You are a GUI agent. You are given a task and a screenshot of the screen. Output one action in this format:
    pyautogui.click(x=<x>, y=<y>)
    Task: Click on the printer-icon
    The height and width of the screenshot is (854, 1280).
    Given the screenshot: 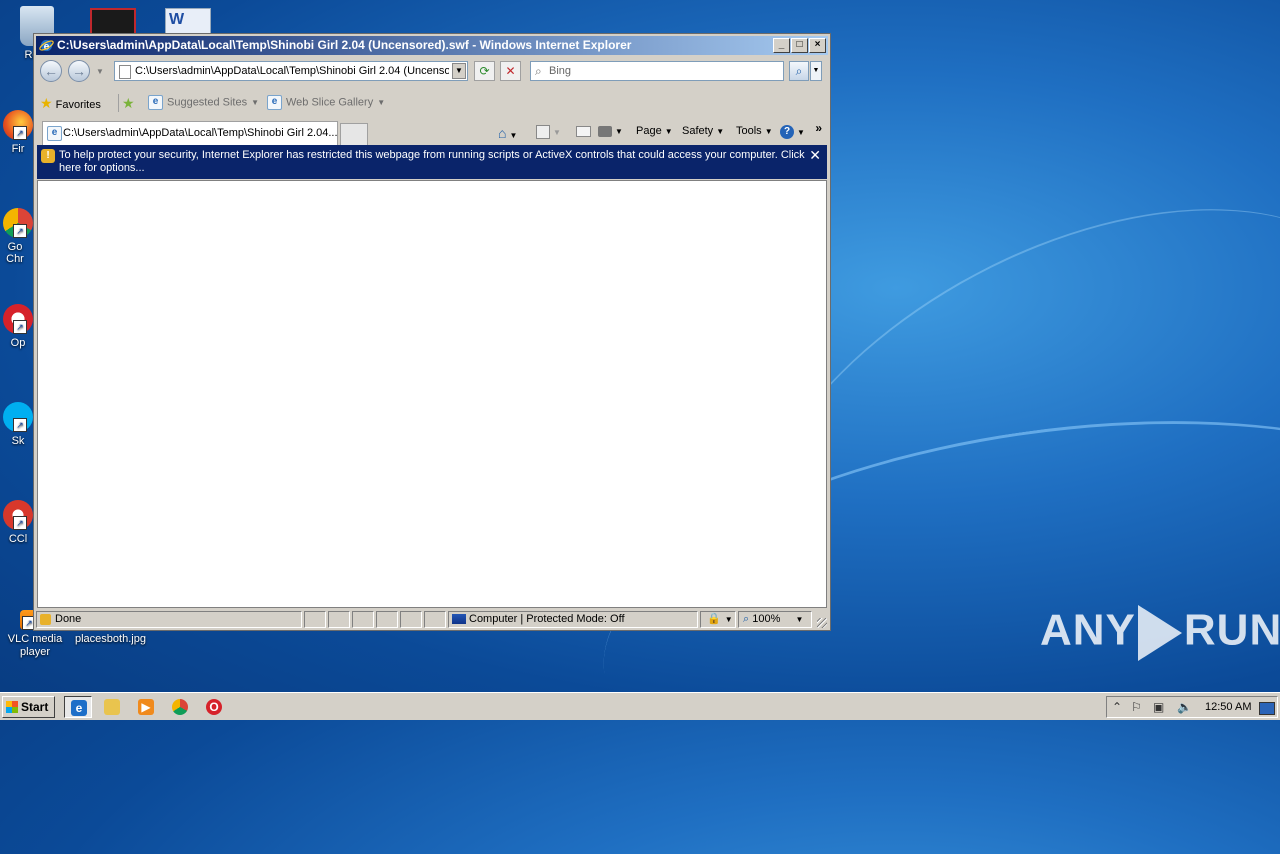 What is the action you would take?
    pyautogui.click(x=605, y=131)
    